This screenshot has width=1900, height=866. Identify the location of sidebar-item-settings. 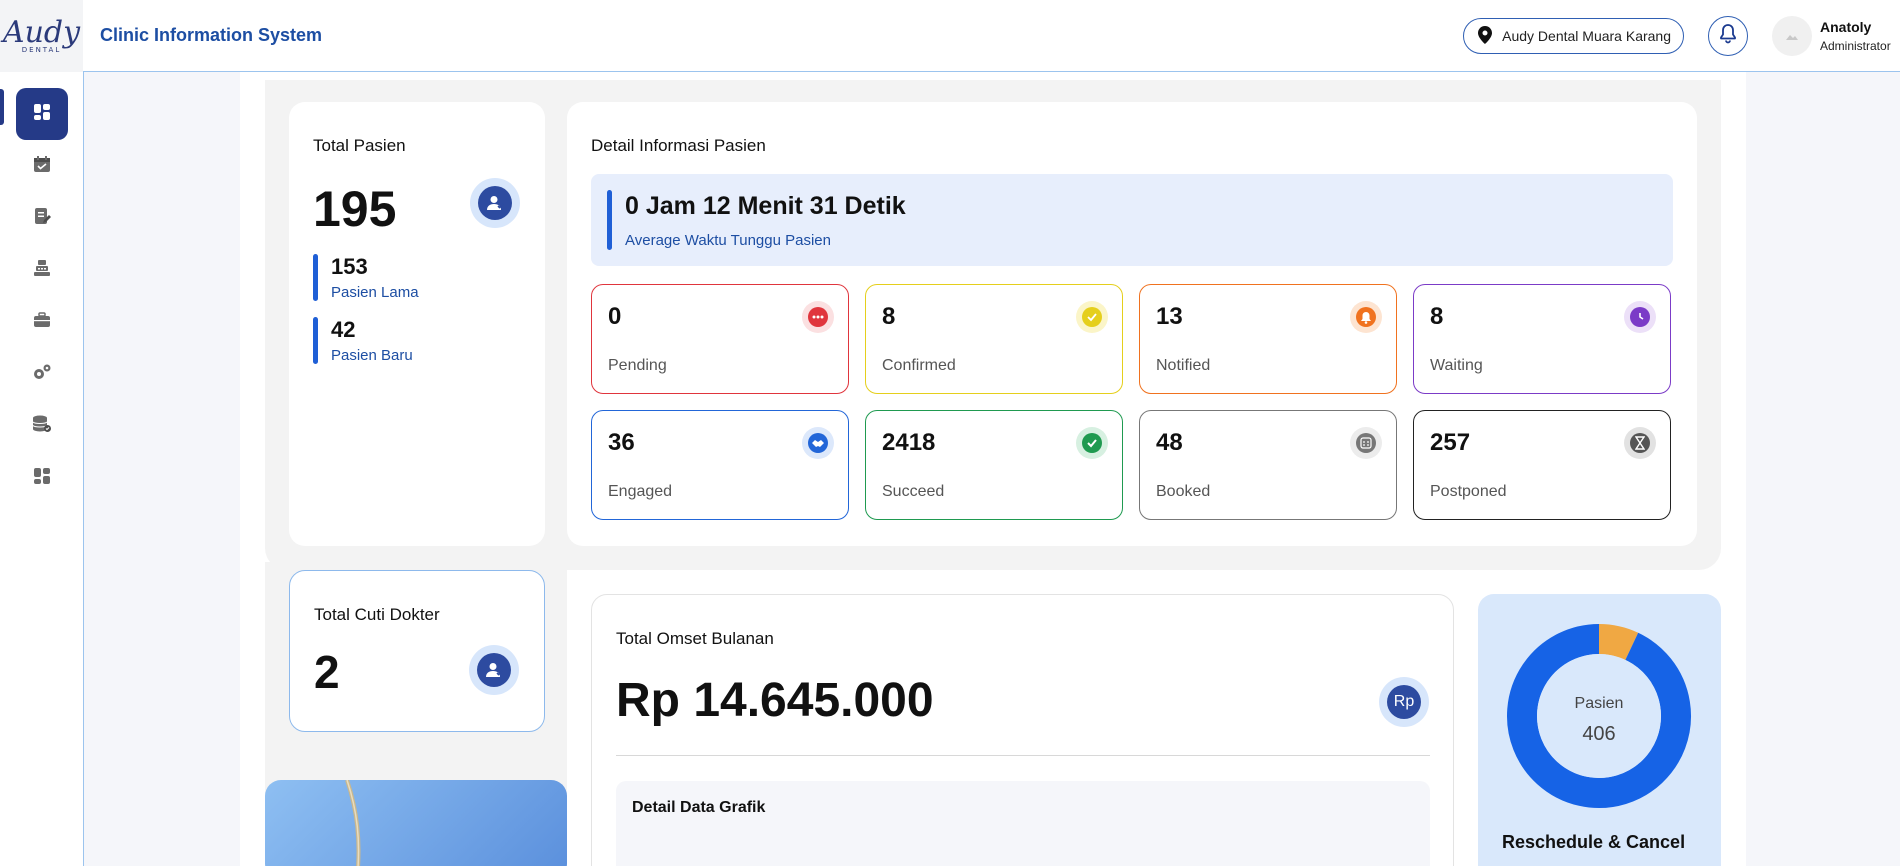
(42, 374).